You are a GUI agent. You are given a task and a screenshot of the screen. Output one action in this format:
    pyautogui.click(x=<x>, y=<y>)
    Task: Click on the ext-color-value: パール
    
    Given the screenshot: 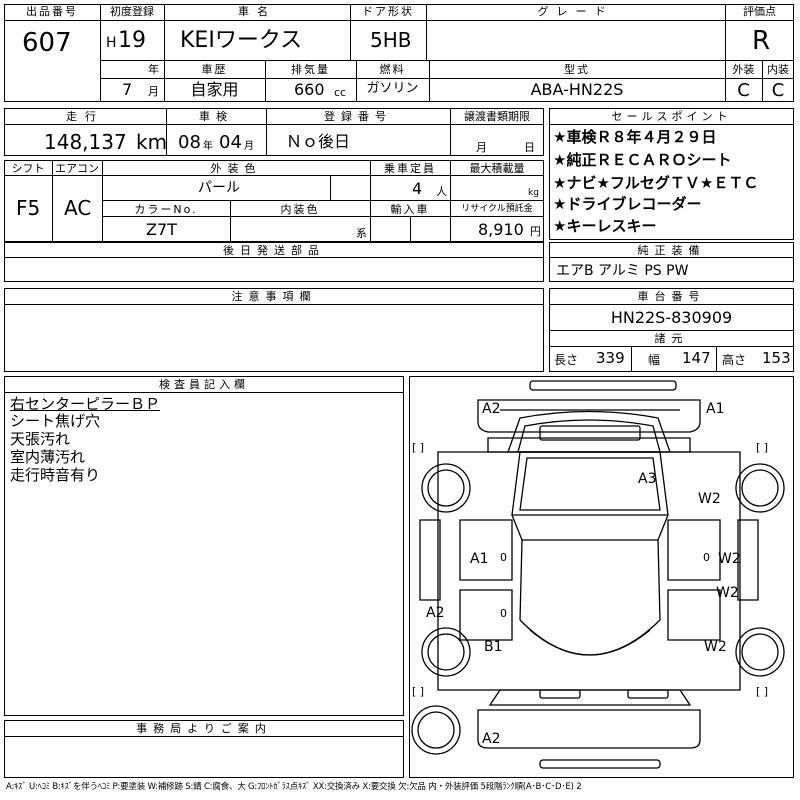 What is the action you would take?
    pyautogui.click(x=219, y=188)
    